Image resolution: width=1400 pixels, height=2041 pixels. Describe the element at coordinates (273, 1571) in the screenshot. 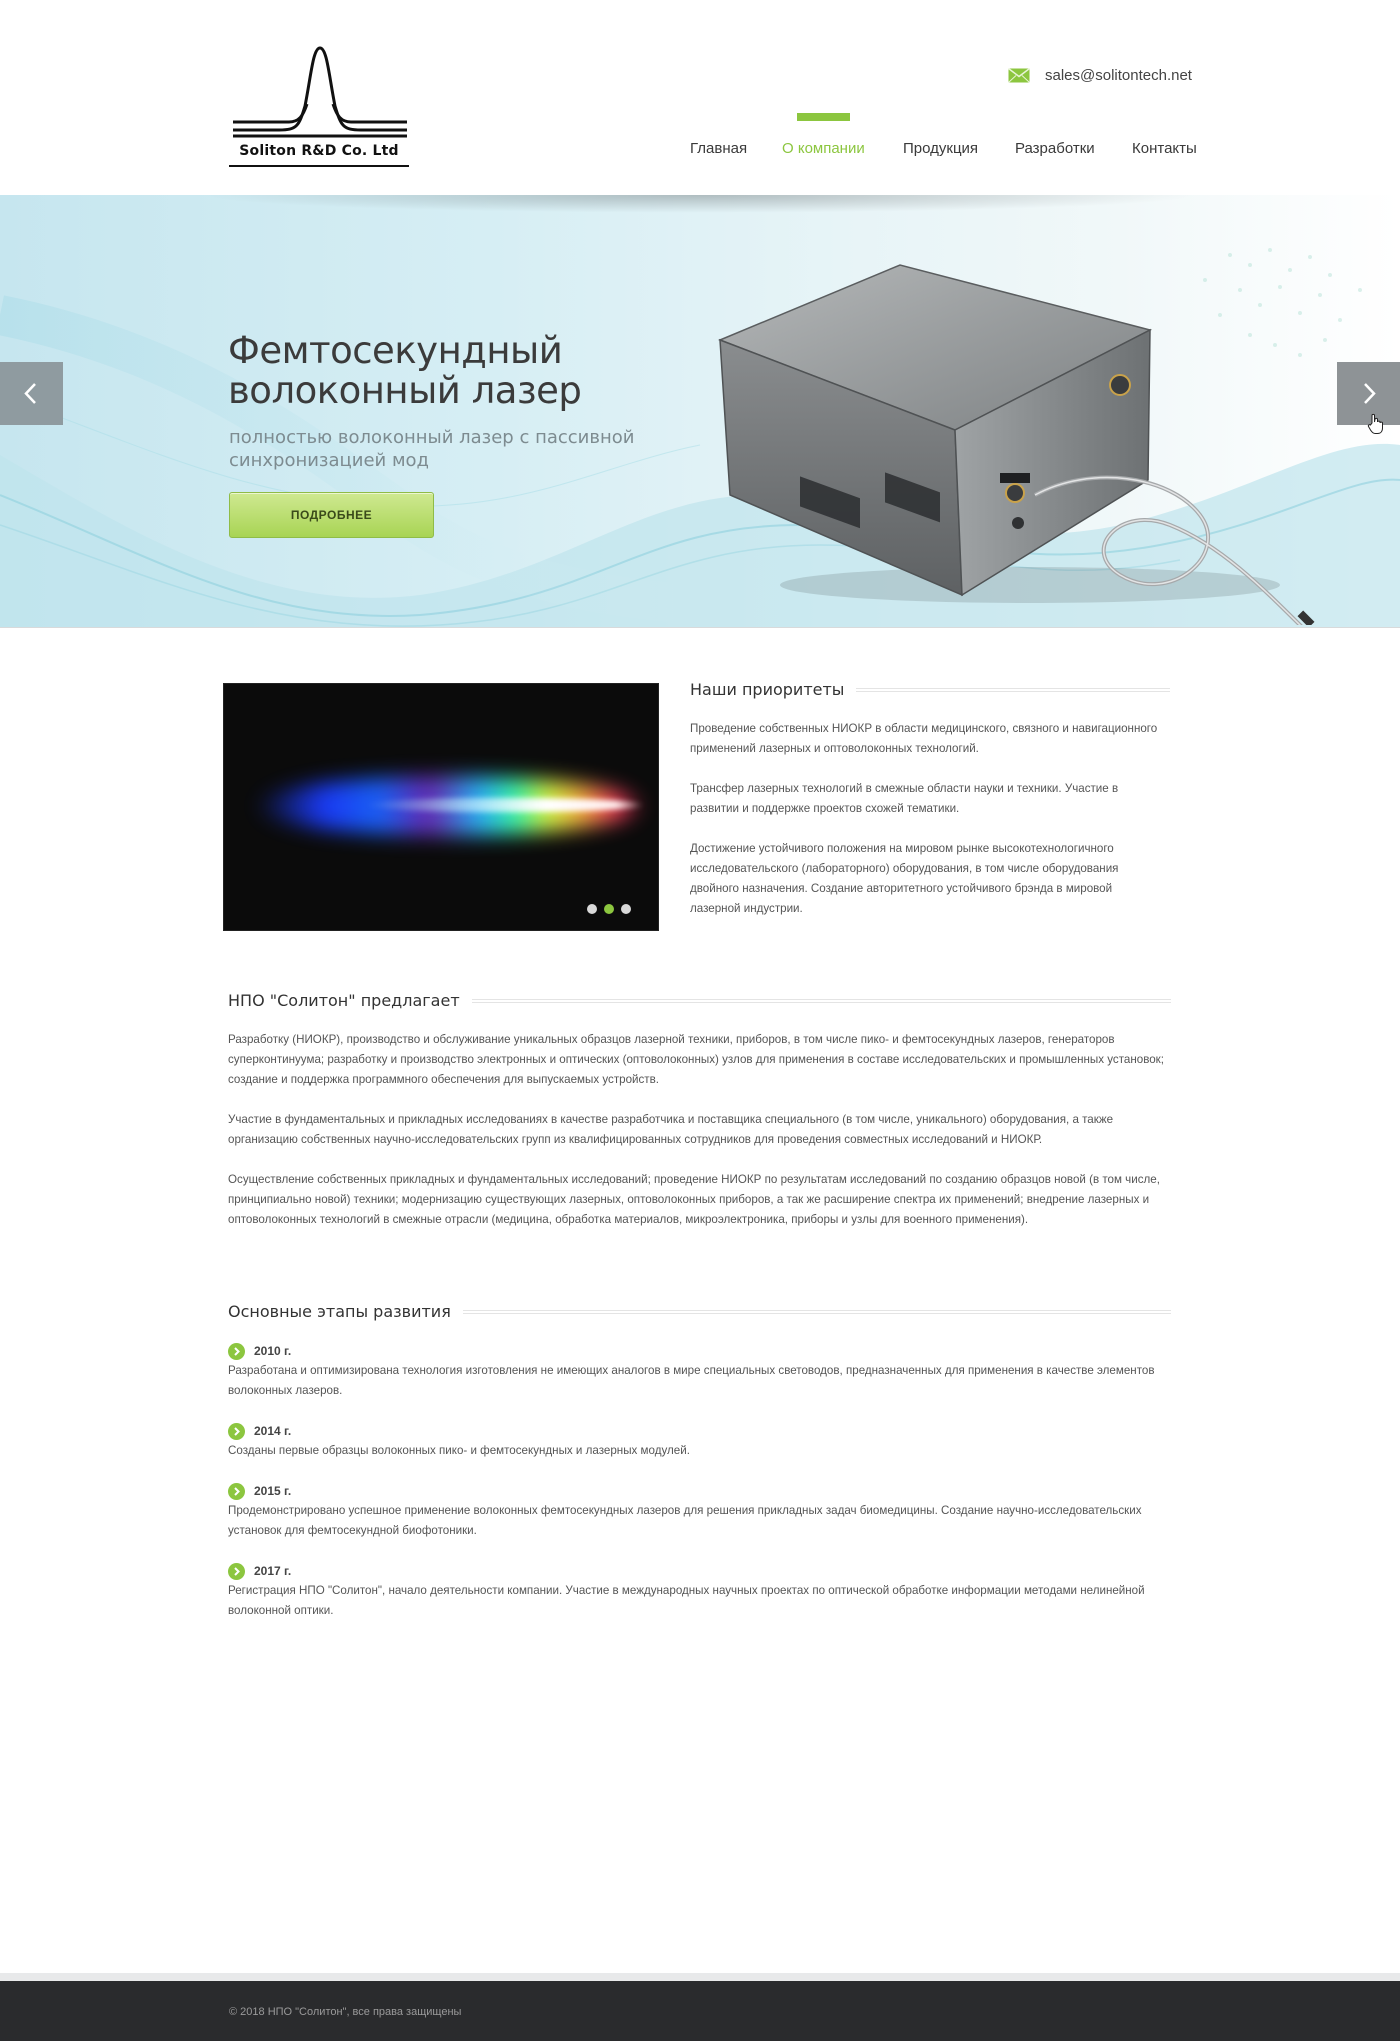

I see `milestone-year: 2017 г.` at that location.